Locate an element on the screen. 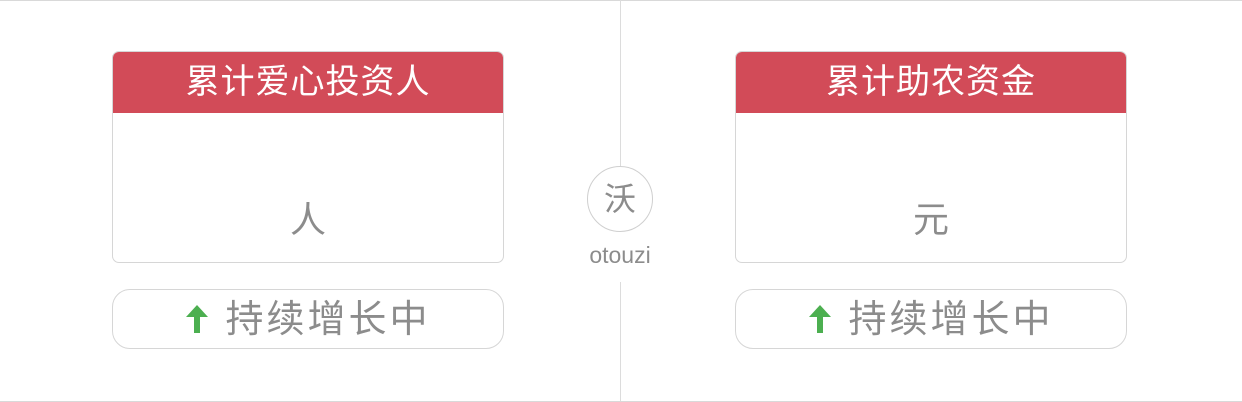 The image size is (1242, 402). logo-badge: 沃 is located at coordinates (620, 199).